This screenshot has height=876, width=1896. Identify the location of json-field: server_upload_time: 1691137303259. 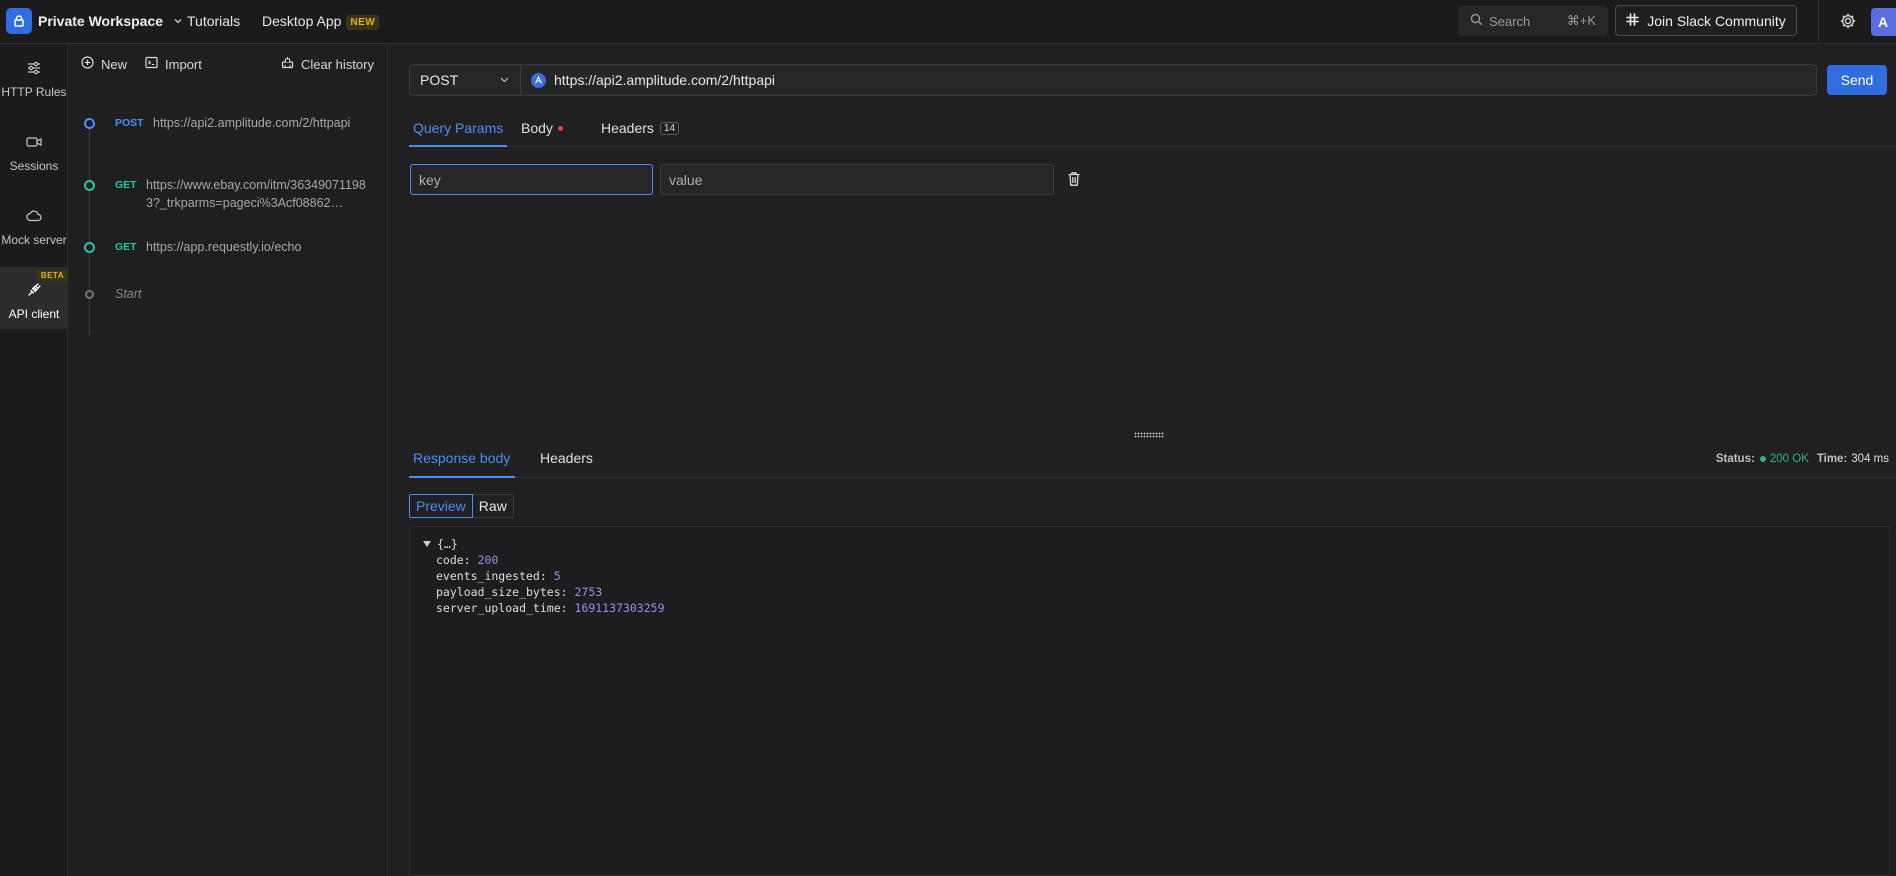
(550, 608).